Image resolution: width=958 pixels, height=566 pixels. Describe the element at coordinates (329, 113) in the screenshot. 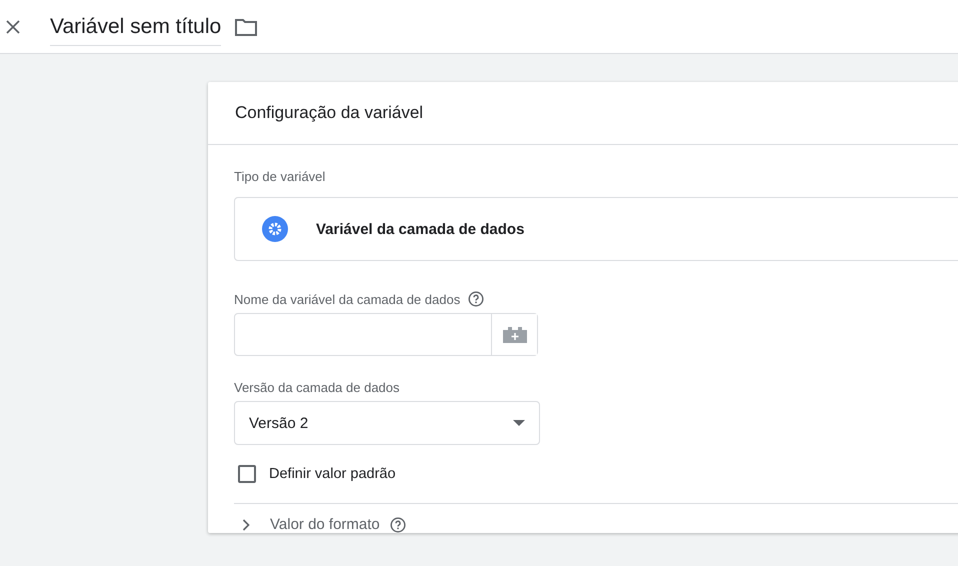

I see `card-title: Configuração da variável` at that location.